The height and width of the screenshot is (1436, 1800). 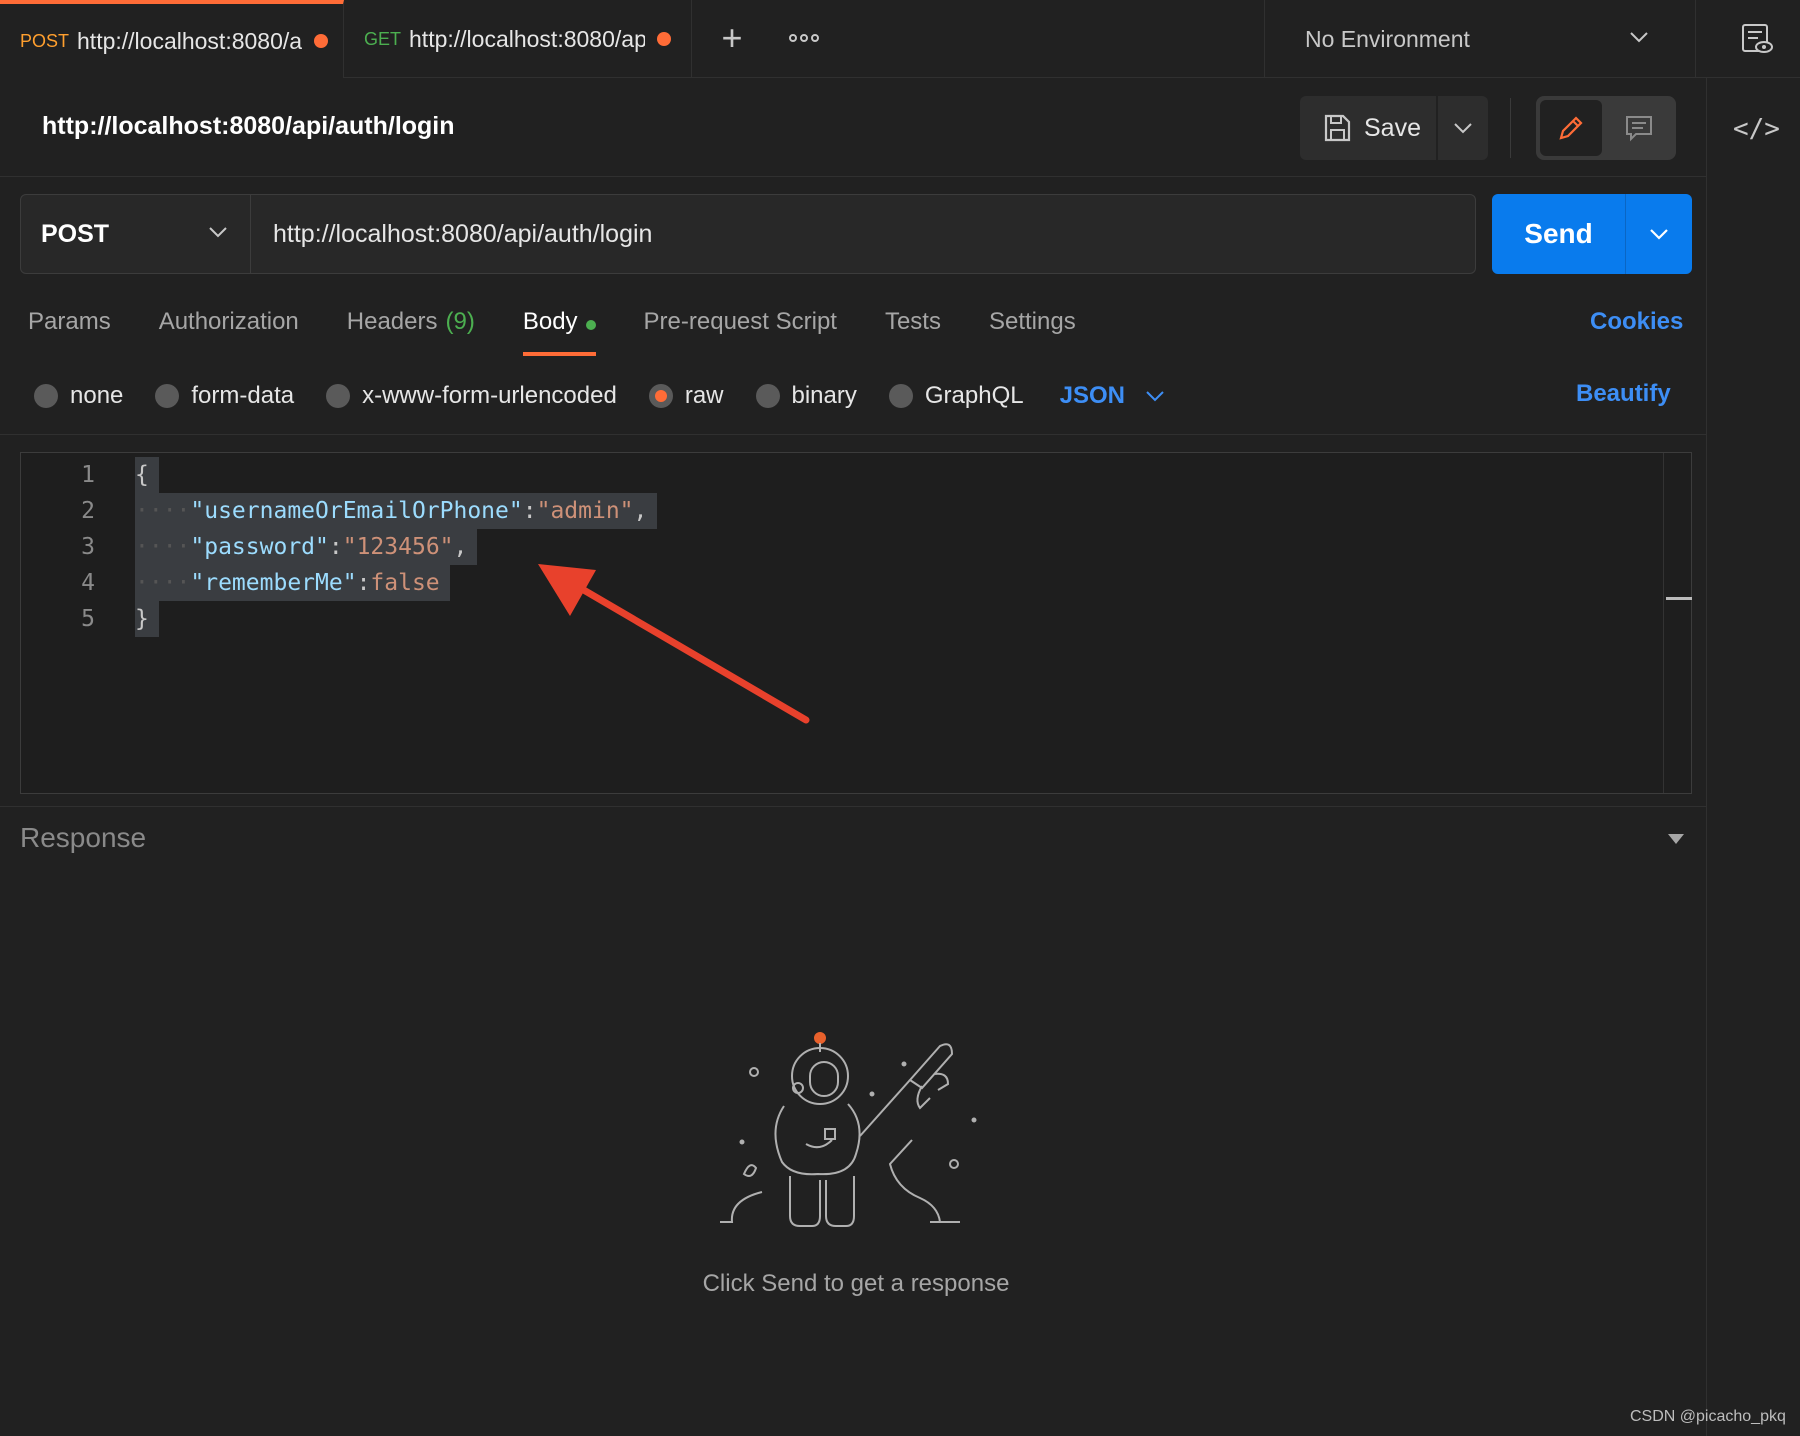 I want to click on method-label: POST, so click(x=75, y=233).